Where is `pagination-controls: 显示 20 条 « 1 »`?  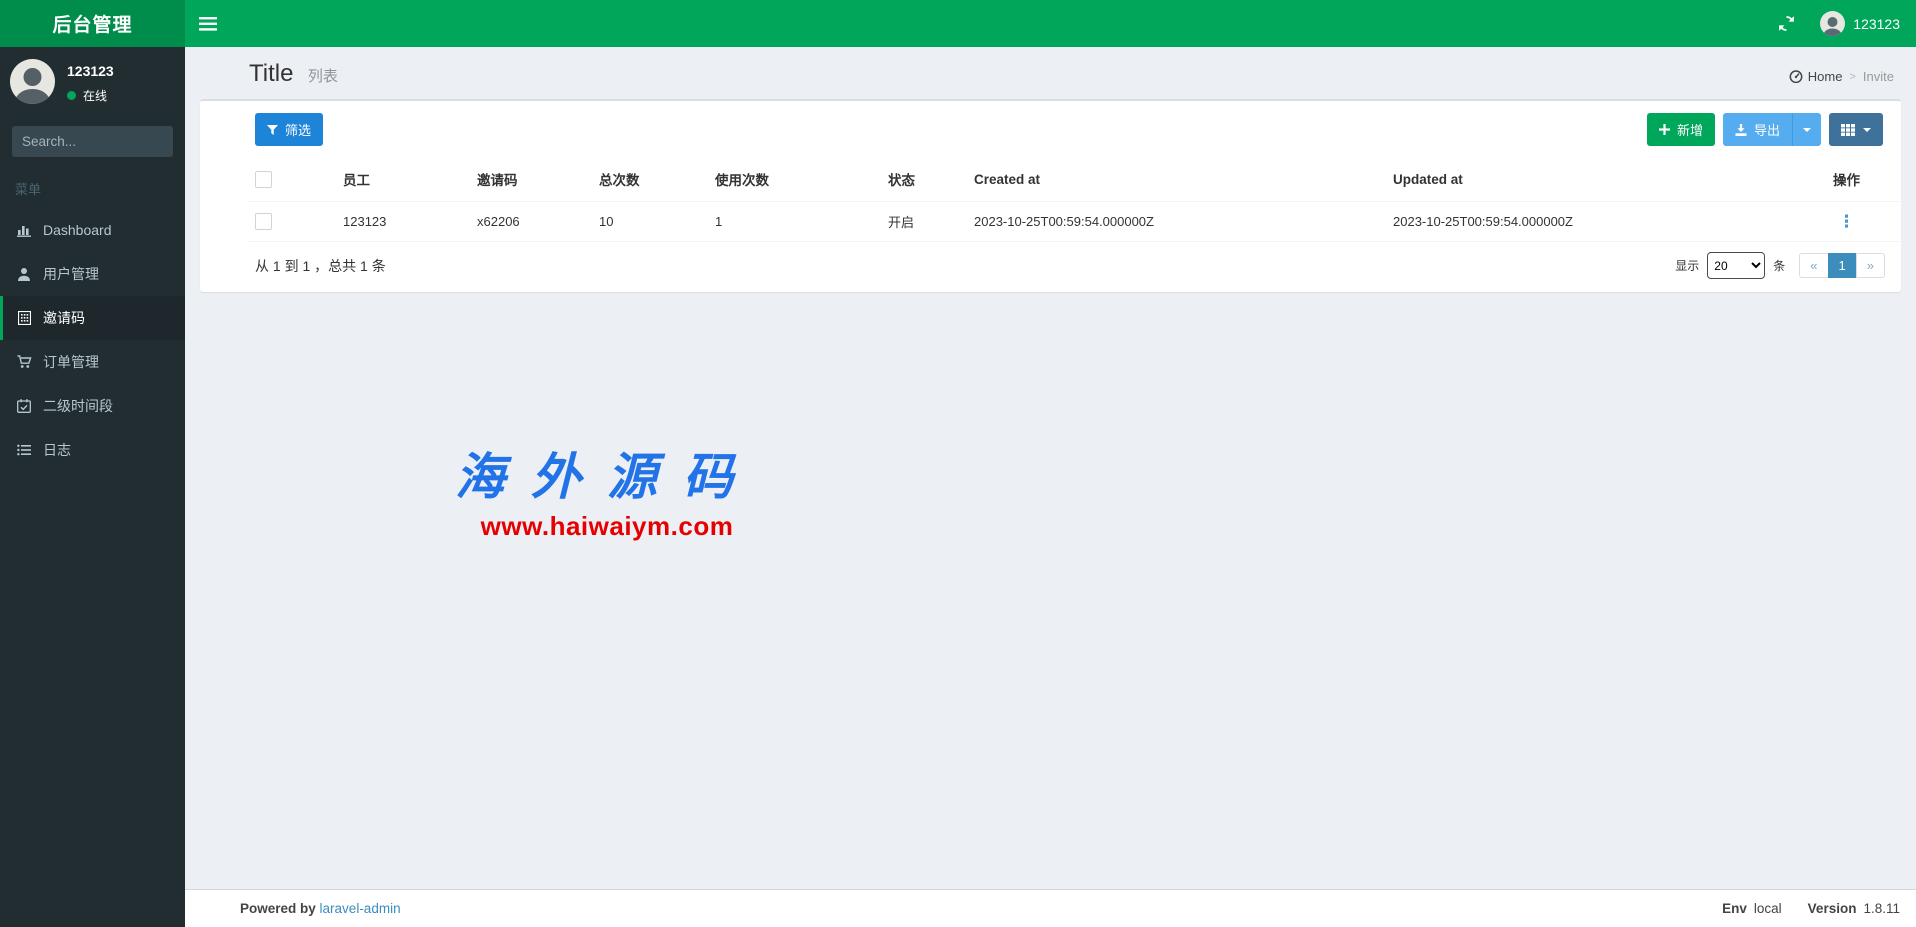 pagination-controls: 显示 20 条 « 1 » is located at coordinates (1780, 265).